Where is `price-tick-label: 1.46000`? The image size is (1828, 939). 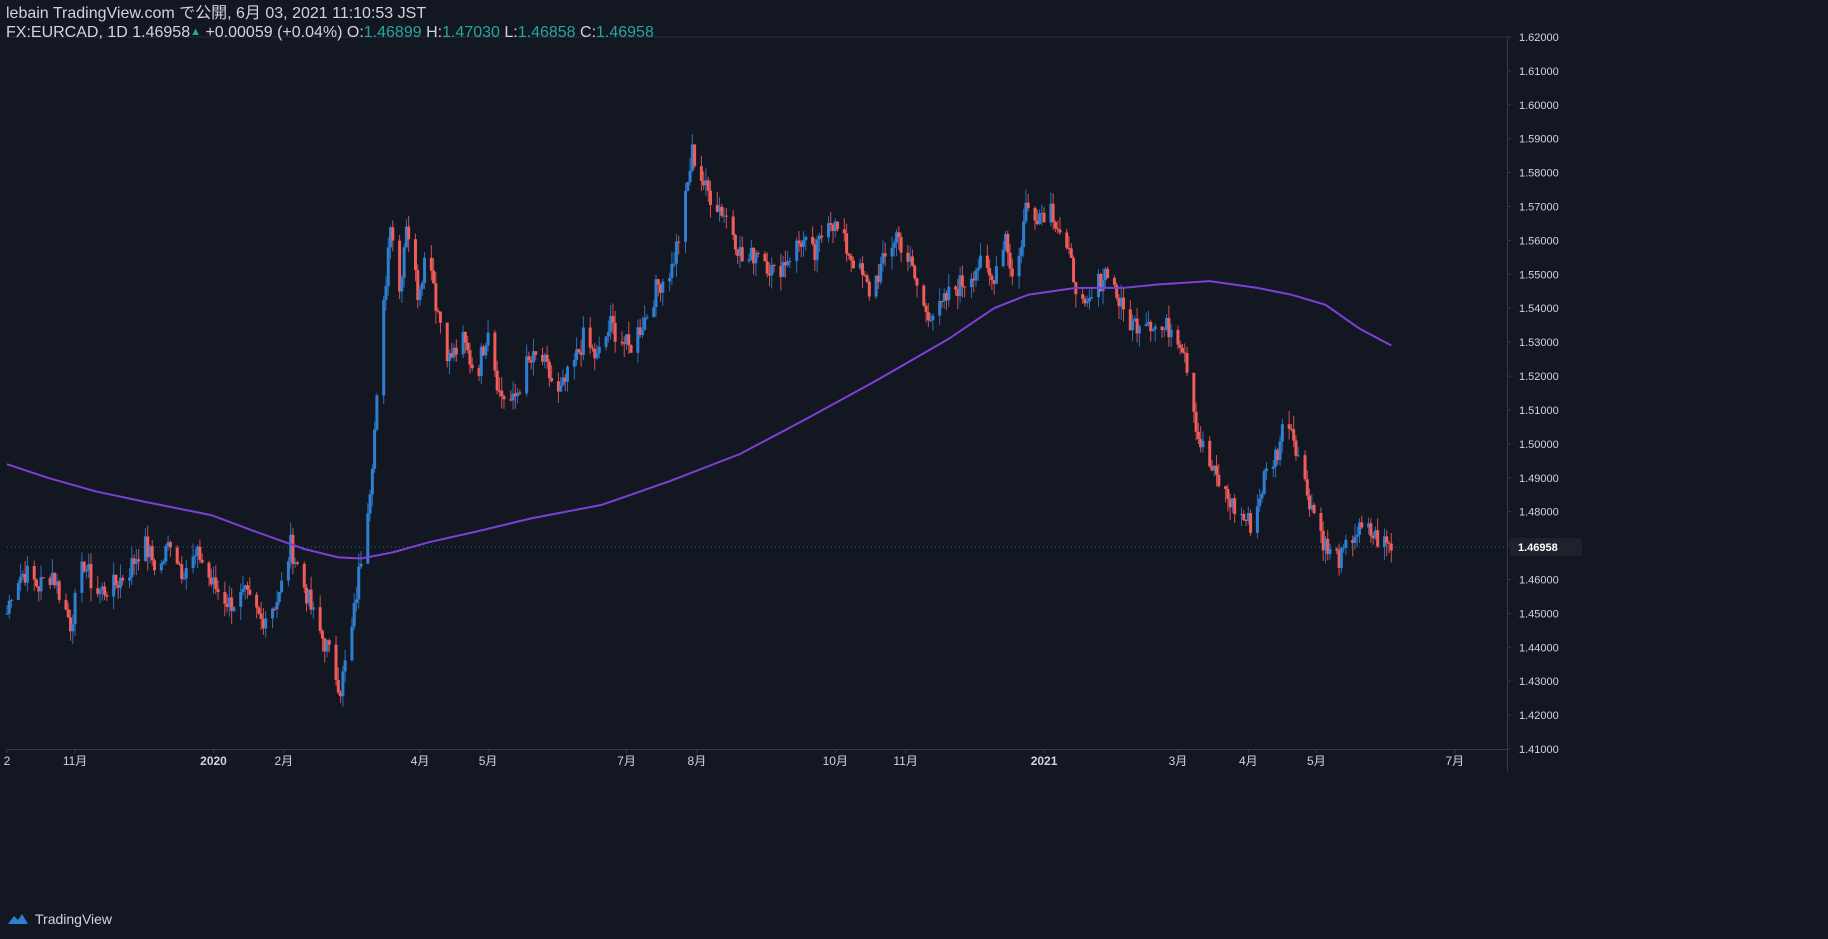
price-tick-label: 1.46000 is located at coordinates (1539, 580).